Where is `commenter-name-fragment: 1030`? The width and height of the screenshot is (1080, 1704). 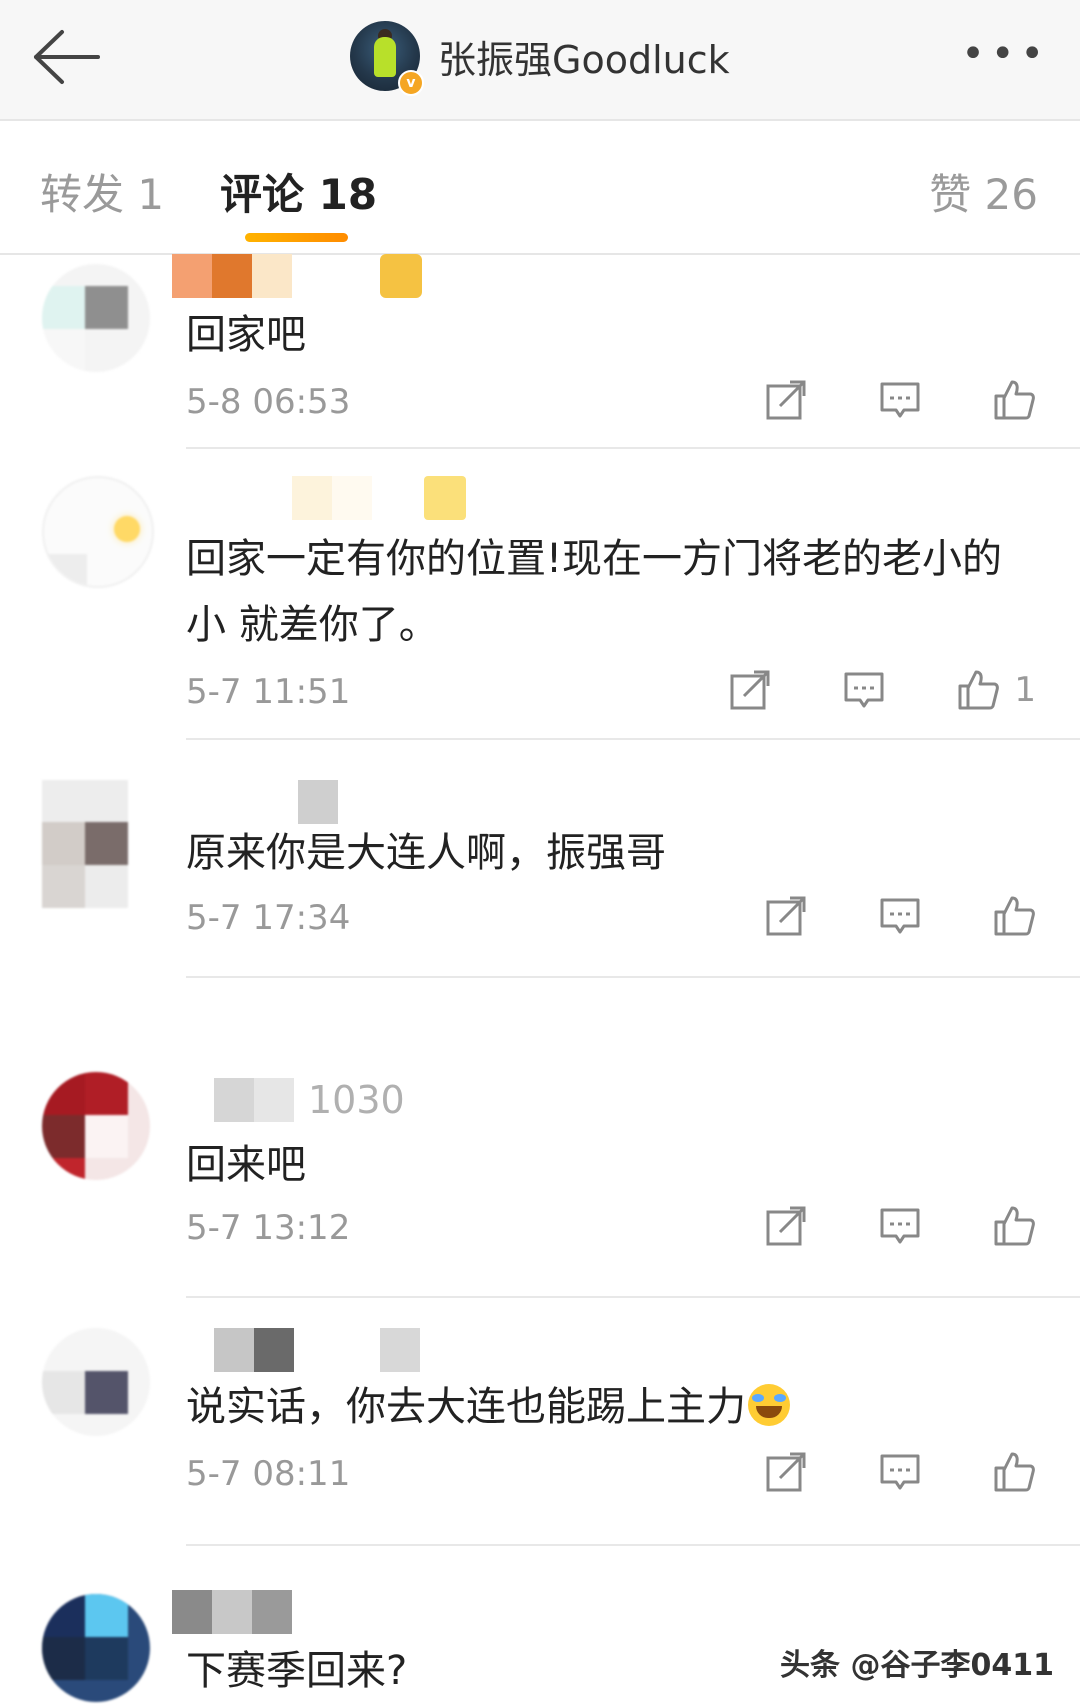
commenter-name-fragment: 1030 is located at coordinates (356, 1100).